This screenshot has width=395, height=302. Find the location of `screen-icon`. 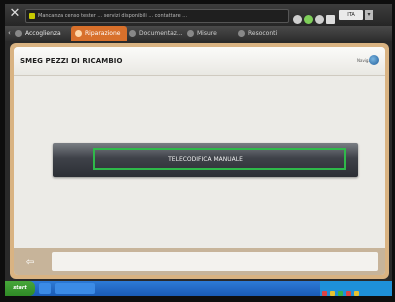

screen-icon is located at coordinates (330, 19).